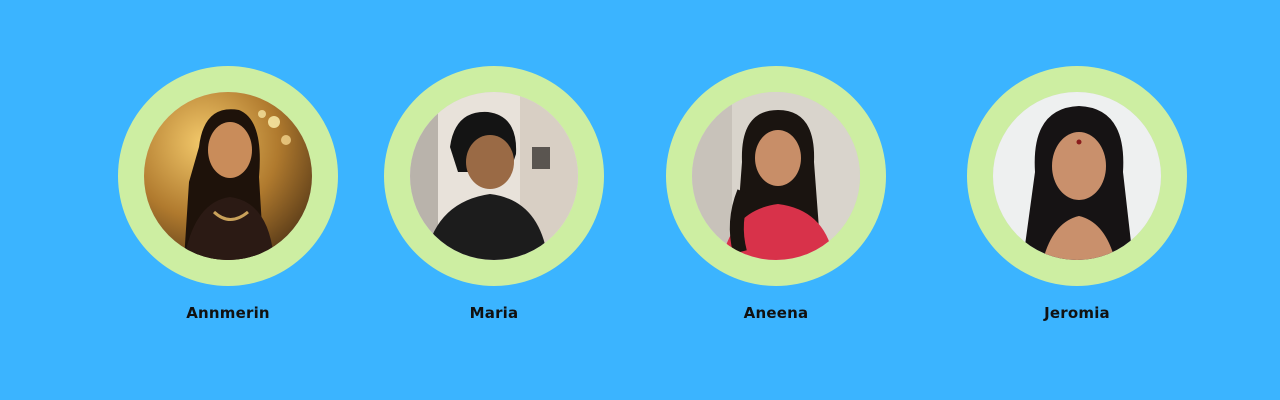 This screenshot has width=1280, height=400. What do you see at coordinates (228, 313) in the screenshot?
I see `member-name: Annmerin` at bounding box center [228, 313].